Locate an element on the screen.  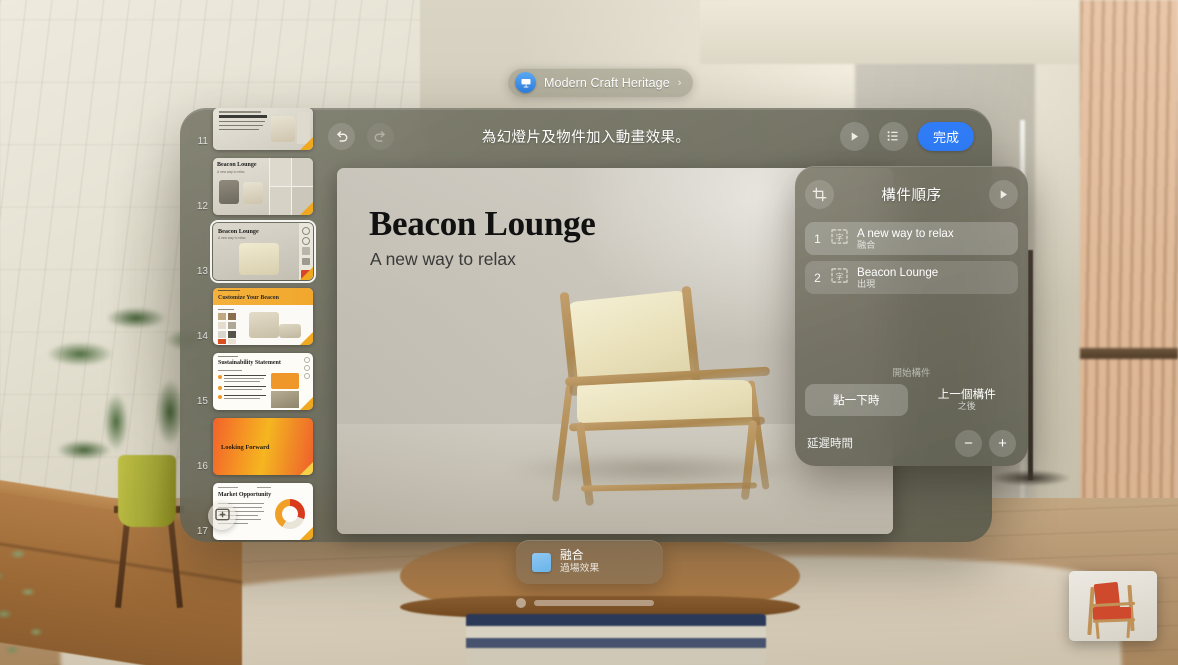
trailing-plant is located at coordinates (45, 592).